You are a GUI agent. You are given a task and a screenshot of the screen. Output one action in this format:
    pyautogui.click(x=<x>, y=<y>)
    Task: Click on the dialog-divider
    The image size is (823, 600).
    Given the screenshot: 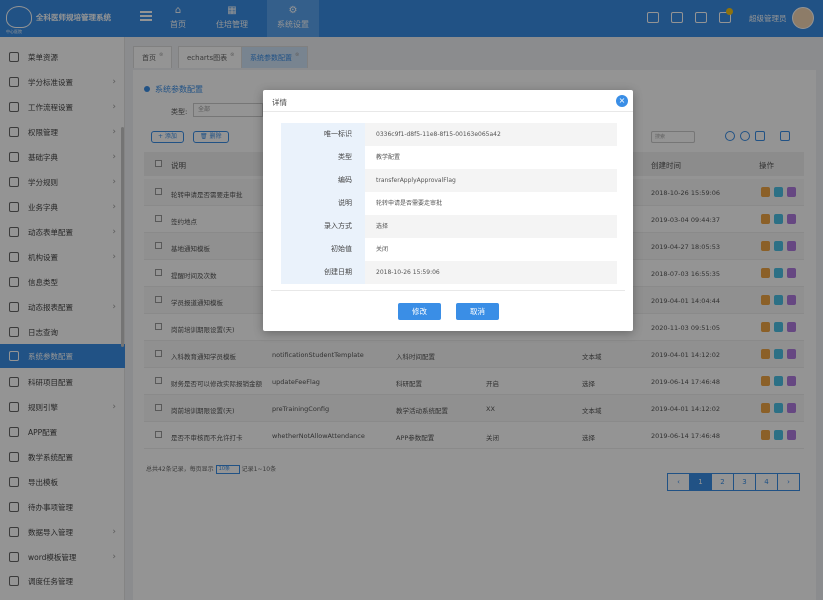 What is the action you would take?
    pyautogui.click(x=448, y=290)
    